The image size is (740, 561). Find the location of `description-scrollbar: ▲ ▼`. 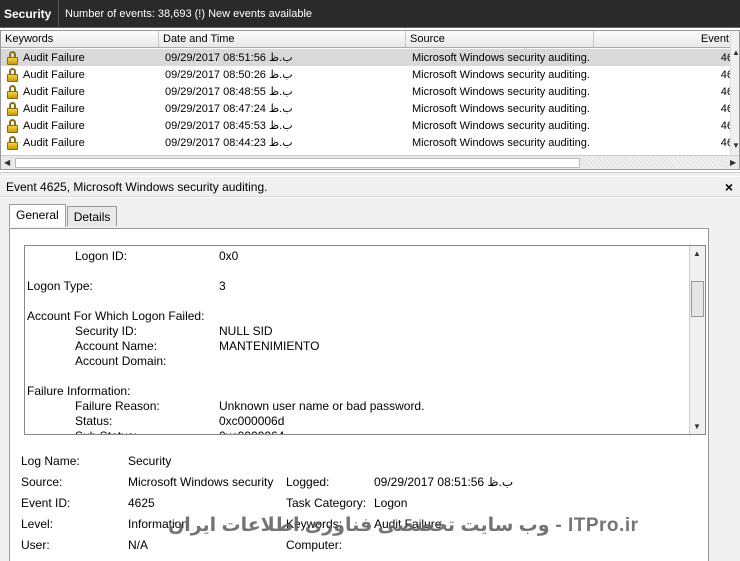

description-scrollbar: ▲ ▼ is located at coordinates (697, 340).